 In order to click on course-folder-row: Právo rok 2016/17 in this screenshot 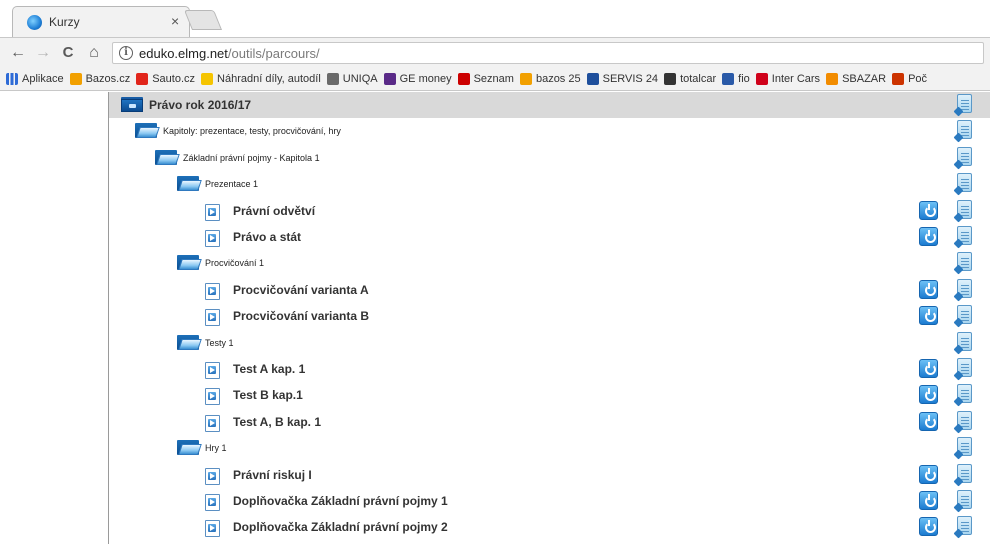, I will do `click(549, 105)`.